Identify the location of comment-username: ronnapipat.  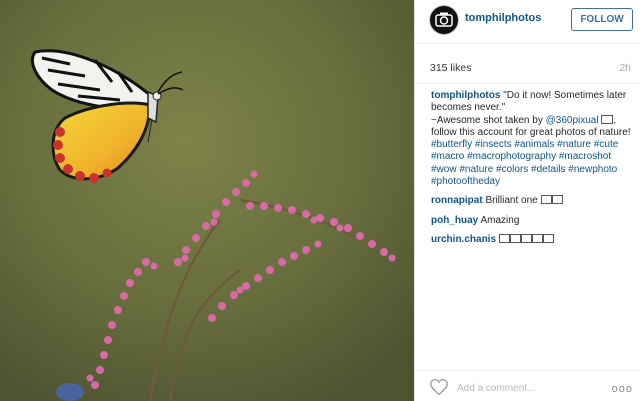
(457, 200).